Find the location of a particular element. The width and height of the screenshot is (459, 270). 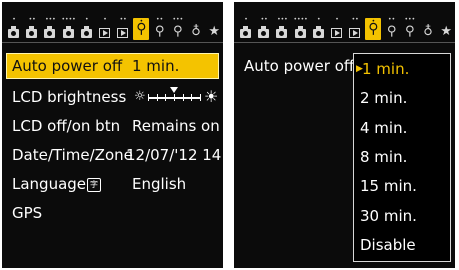

setting-label: LCD brightness is located at coordinates (69, 97).